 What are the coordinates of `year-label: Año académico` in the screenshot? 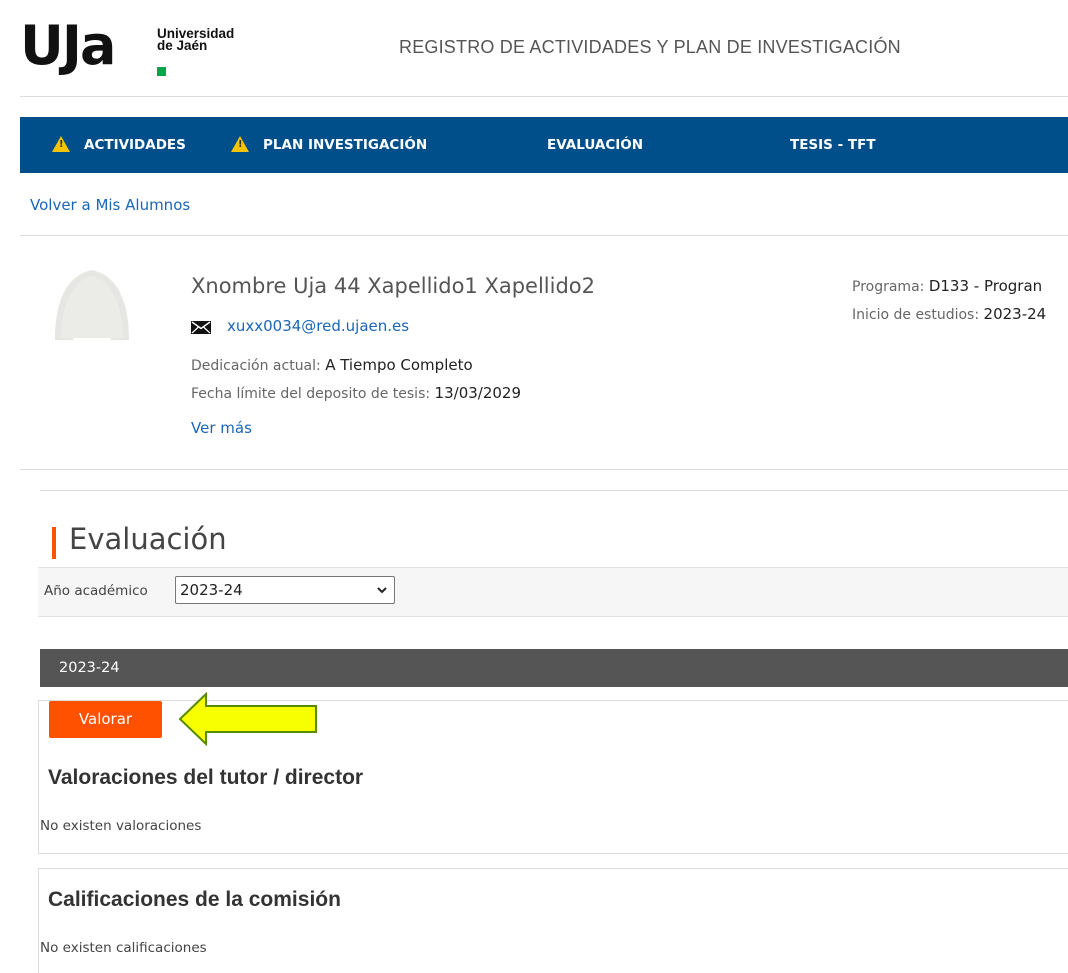 It's located at (96, 591).